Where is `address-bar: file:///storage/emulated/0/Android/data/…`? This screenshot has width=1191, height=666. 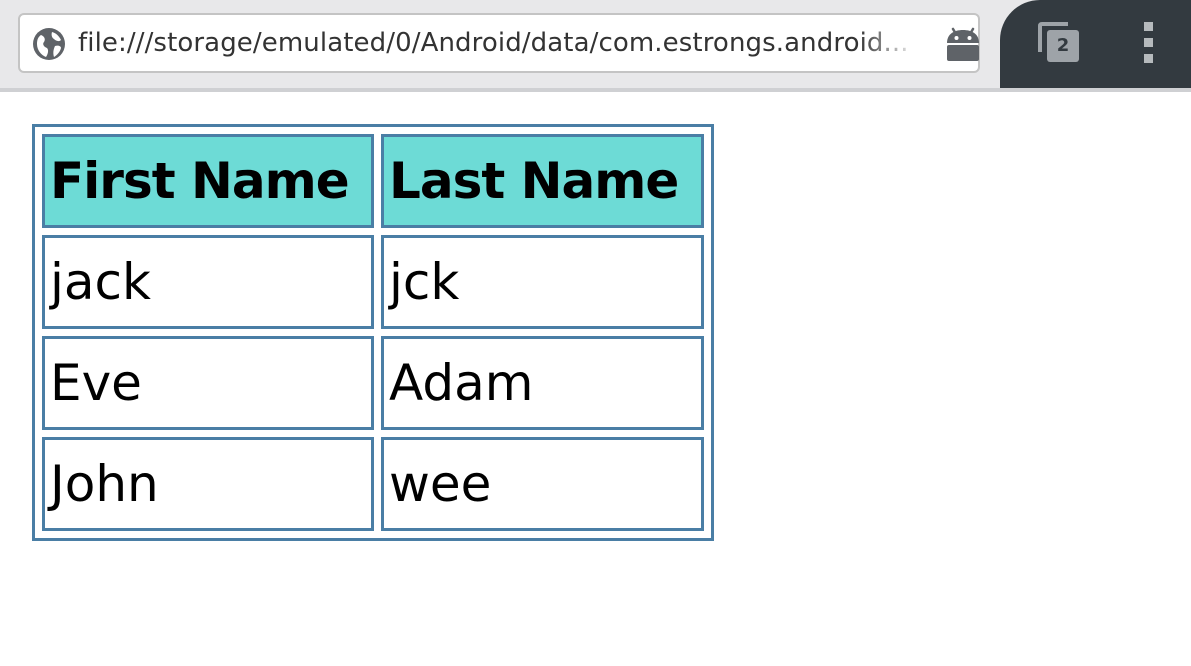 address-bar: file:///storage/emulated/0/Android/data/… is located at coordinates (499, 43).